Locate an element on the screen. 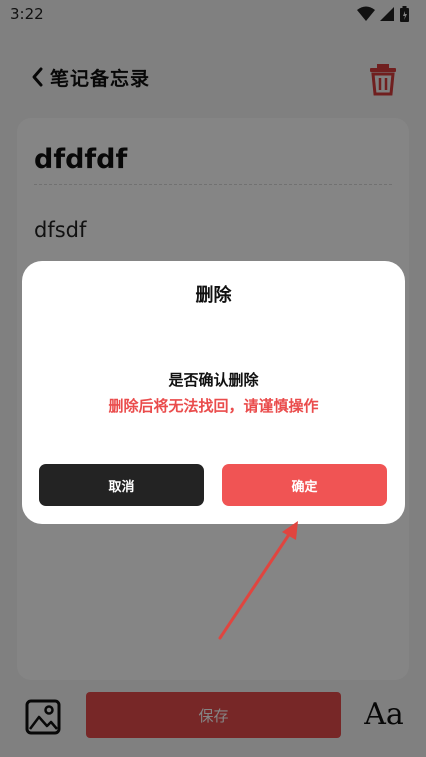 The height and width of the screenshot is (757, 426). confirm-button: 确定 is located at coordinates (304, 485).